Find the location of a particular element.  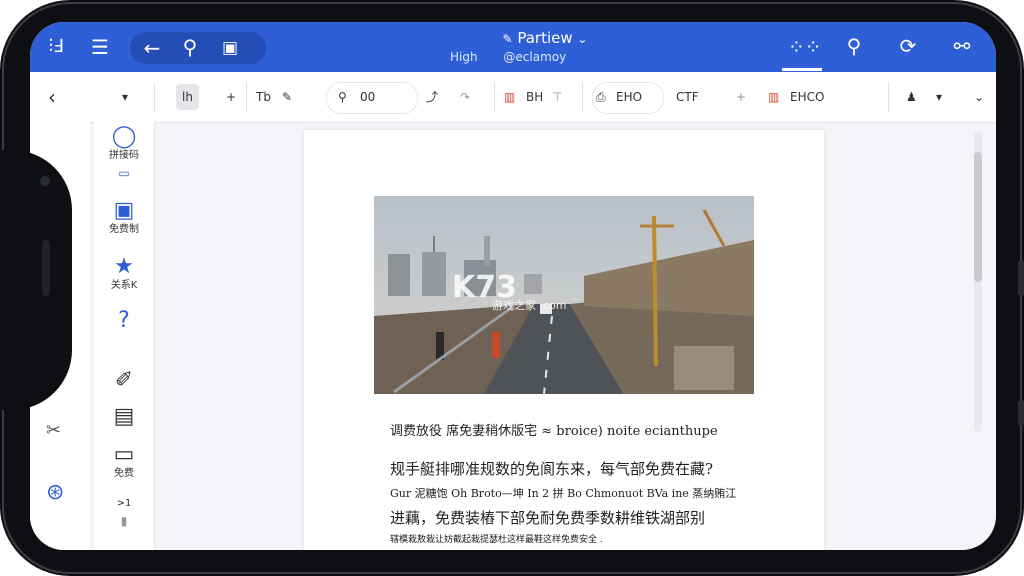

sync-icon: ⟳ is located at coordinates (908, 46).